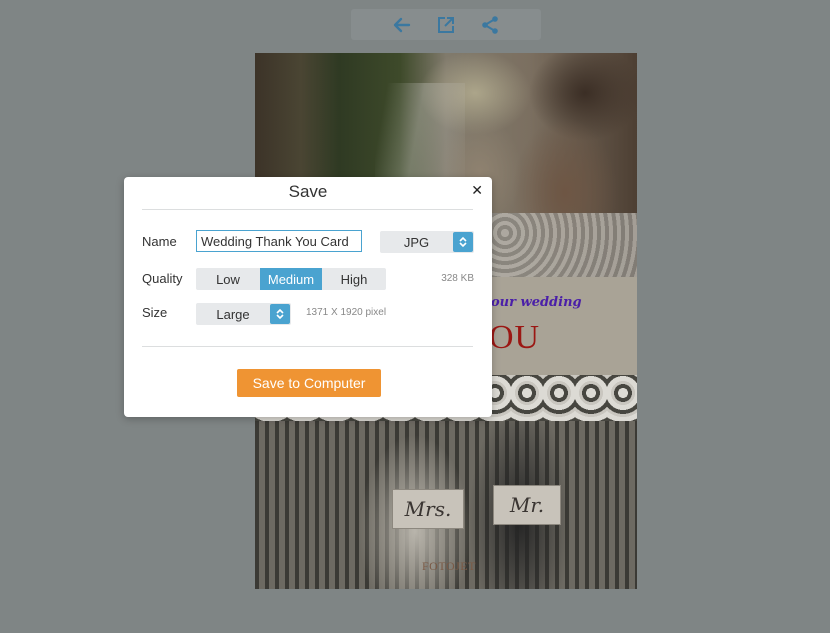 The image size is (830, 633). What do you see at coordinates (279, 241) in the screenshot?
I see `file-name-input` at bounding box center [279, 241].